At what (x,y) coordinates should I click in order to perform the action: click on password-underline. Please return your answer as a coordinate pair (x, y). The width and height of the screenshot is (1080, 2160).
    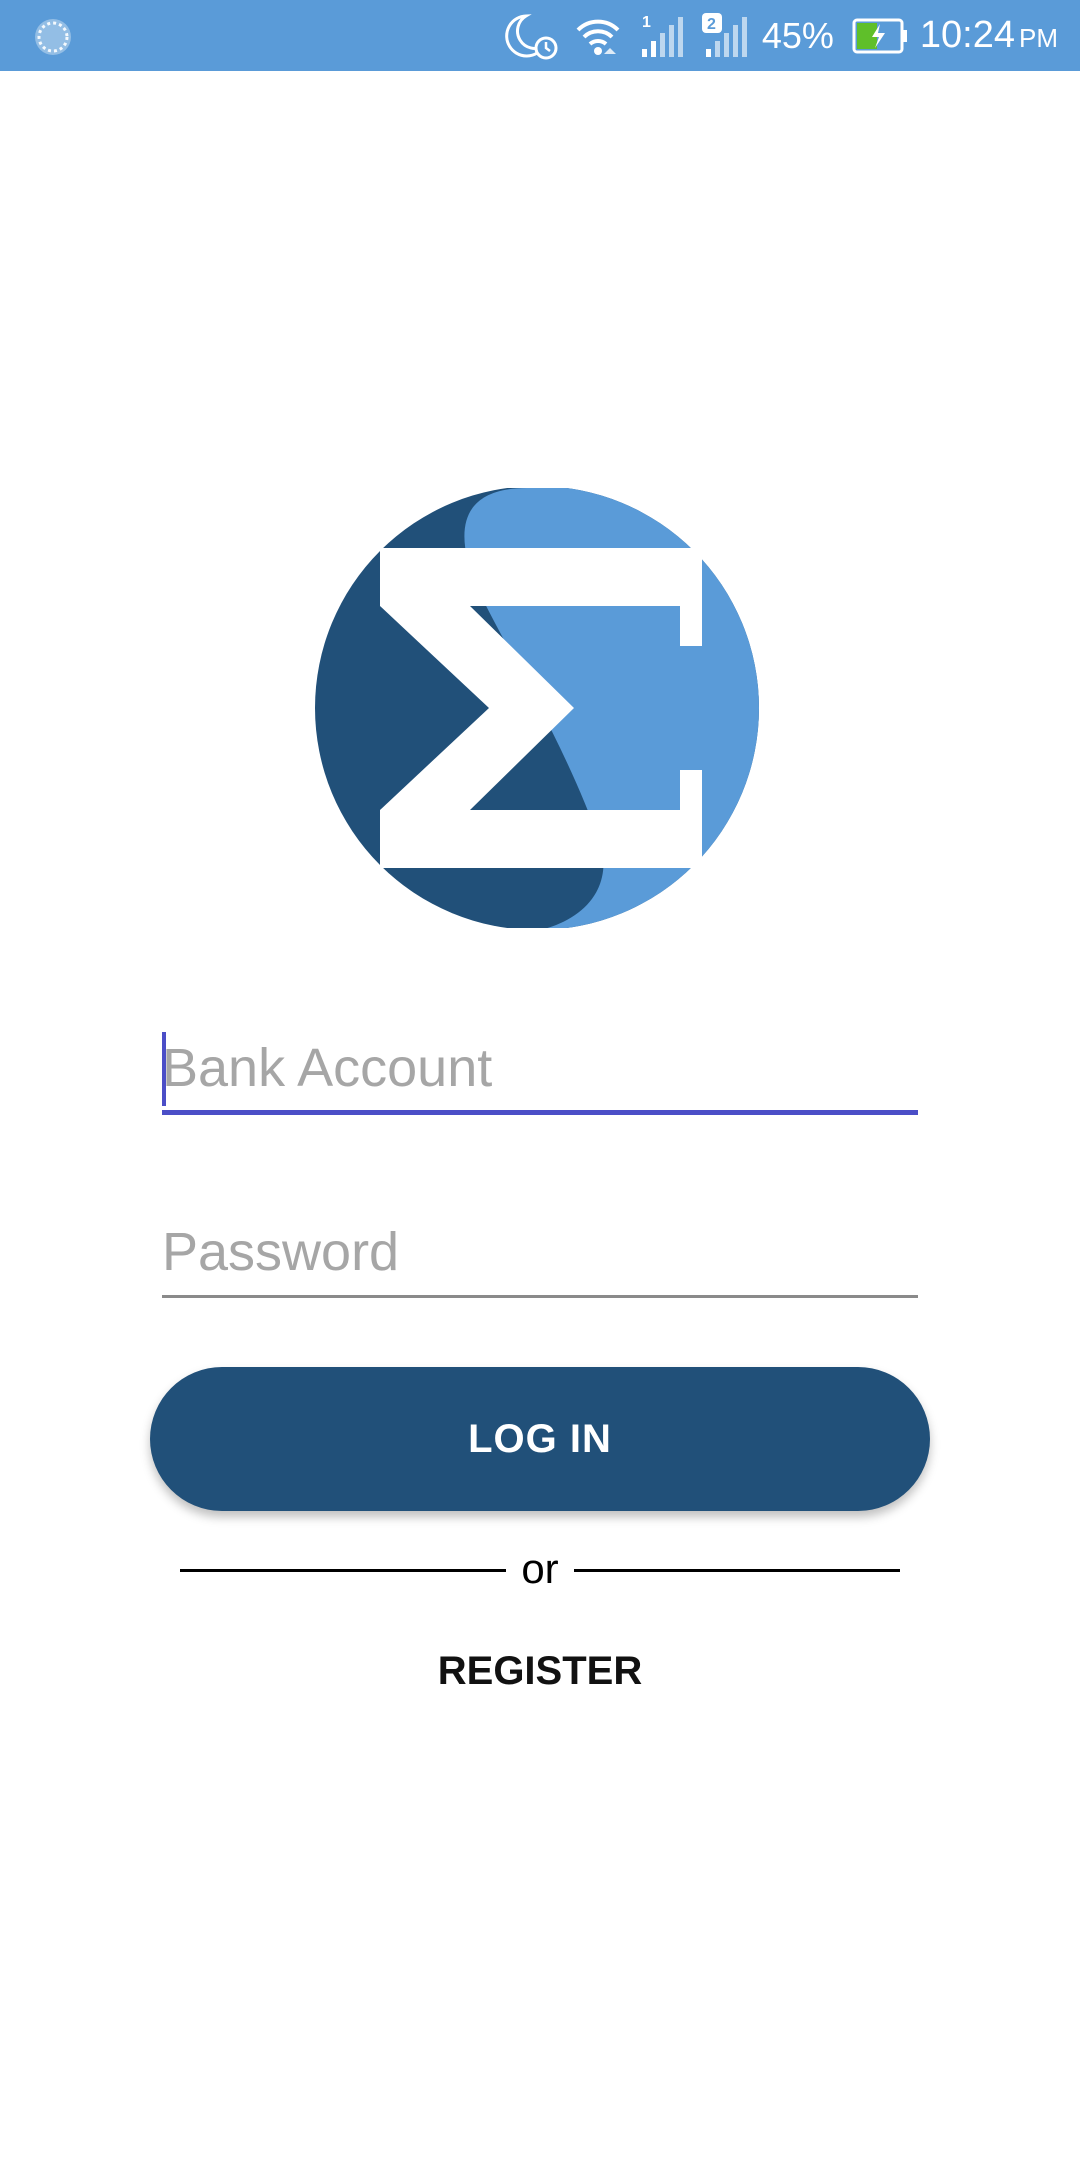
    Looking at the image, I should click on (540, 1296).